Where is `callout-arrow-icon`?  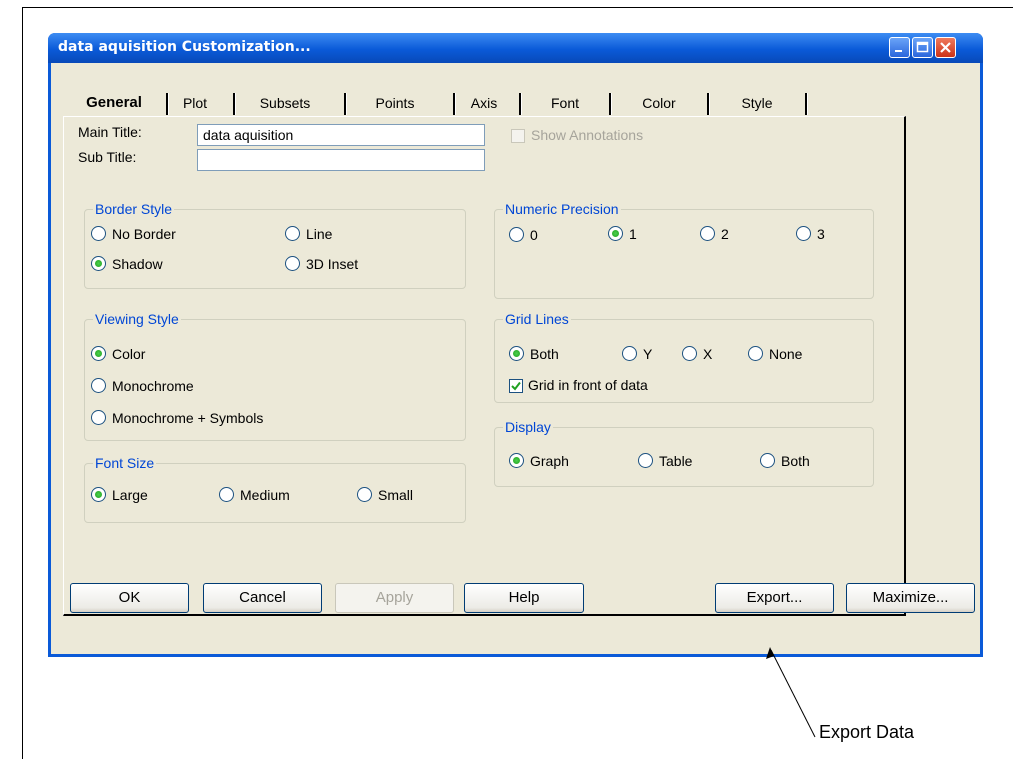 callout-arrow-icon is located at coordinates (791, 692).